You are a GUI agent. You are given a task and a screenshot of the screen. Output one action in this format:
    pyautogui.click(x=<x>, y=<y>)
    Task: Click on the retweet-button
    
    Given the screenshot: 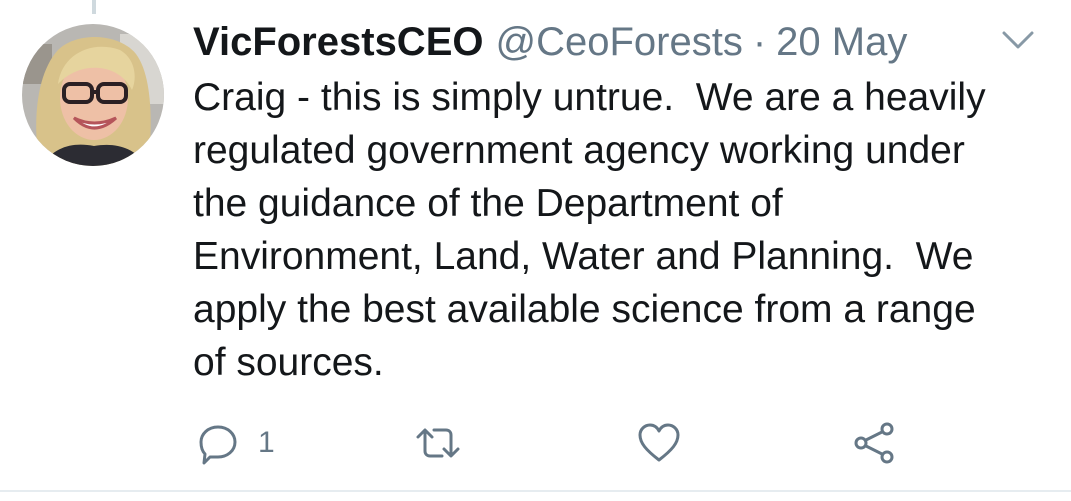 What is the action you would take?
    pyautogui.click(x=438, y=443)
    